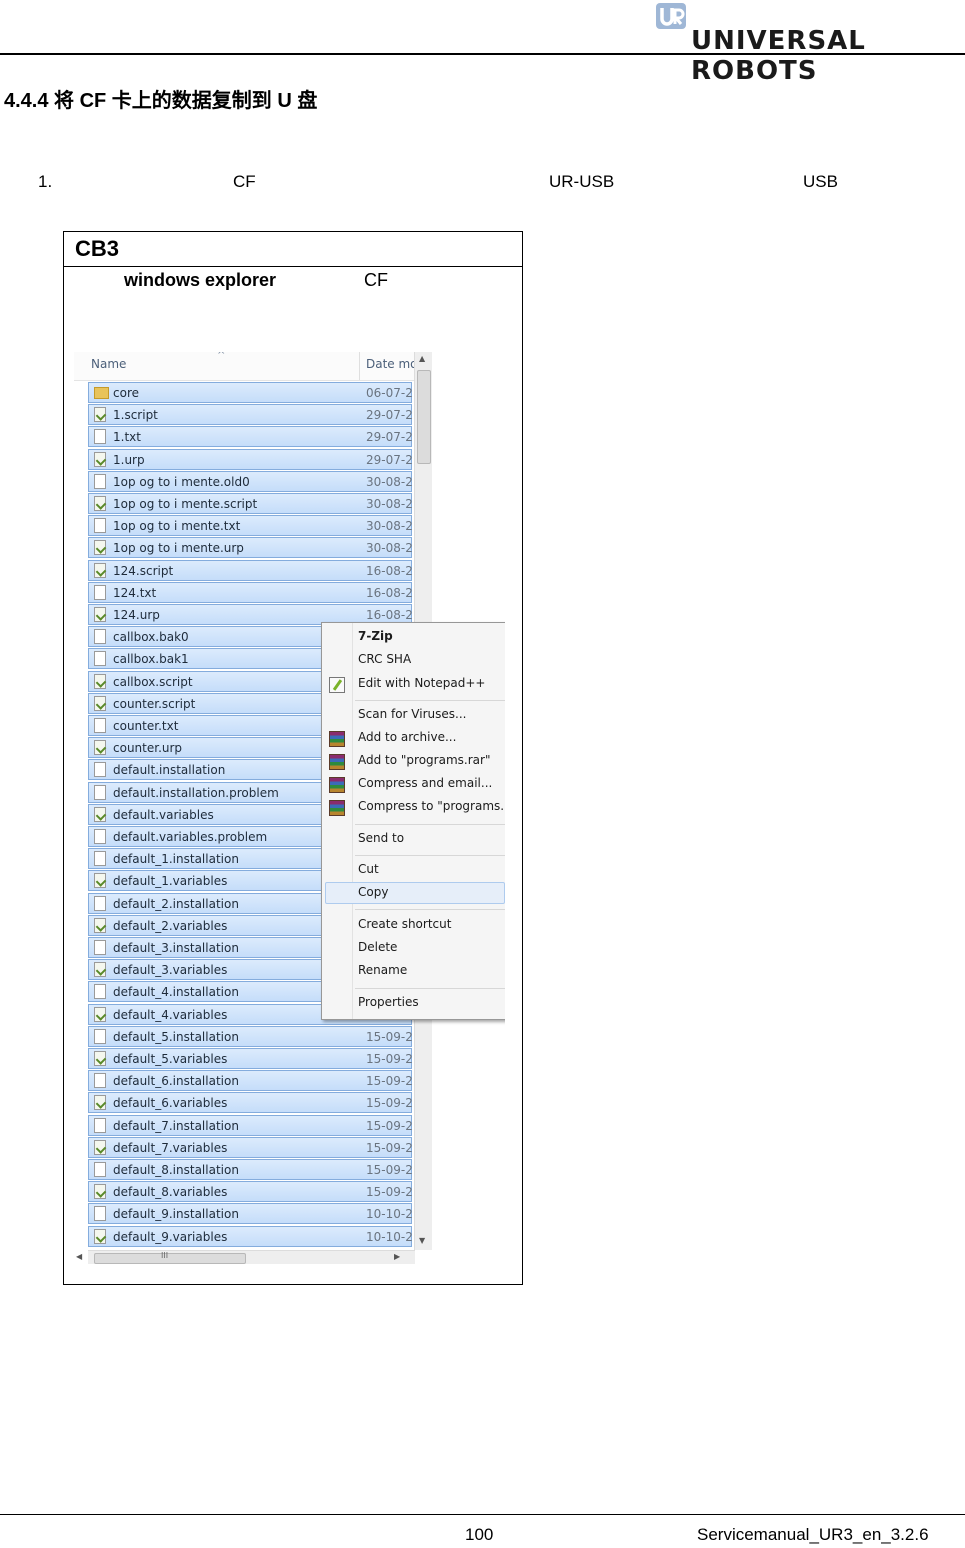  I want to click on file-row: 1op og to i mente.old0 30-08-20, so click(250, 481).